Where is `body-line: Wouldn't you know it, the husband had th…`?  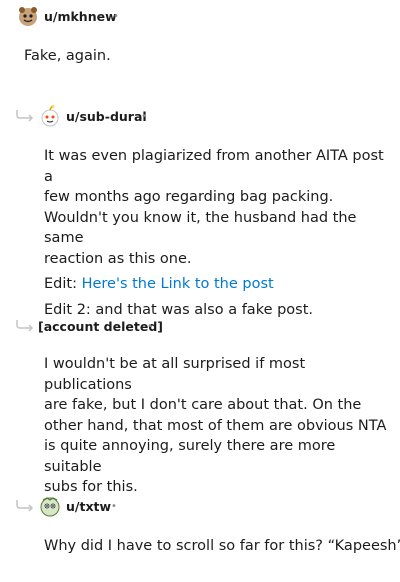 body-line: Wouldn't you know it, the husband had th… is located at coordinates (200, 228).